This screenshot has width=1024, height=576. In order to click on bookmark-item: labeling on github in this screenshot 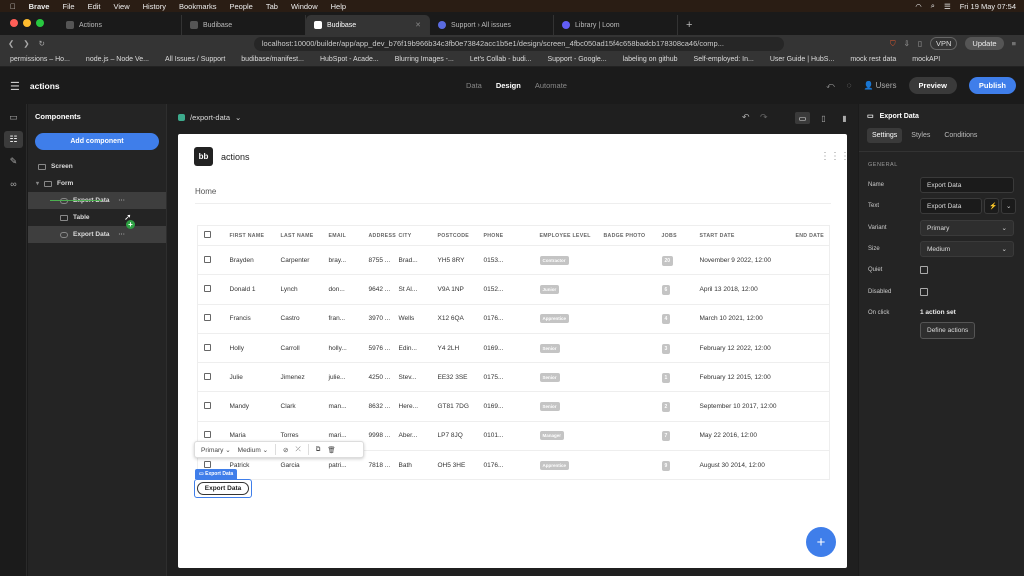, I will do `click(650, 59)`.